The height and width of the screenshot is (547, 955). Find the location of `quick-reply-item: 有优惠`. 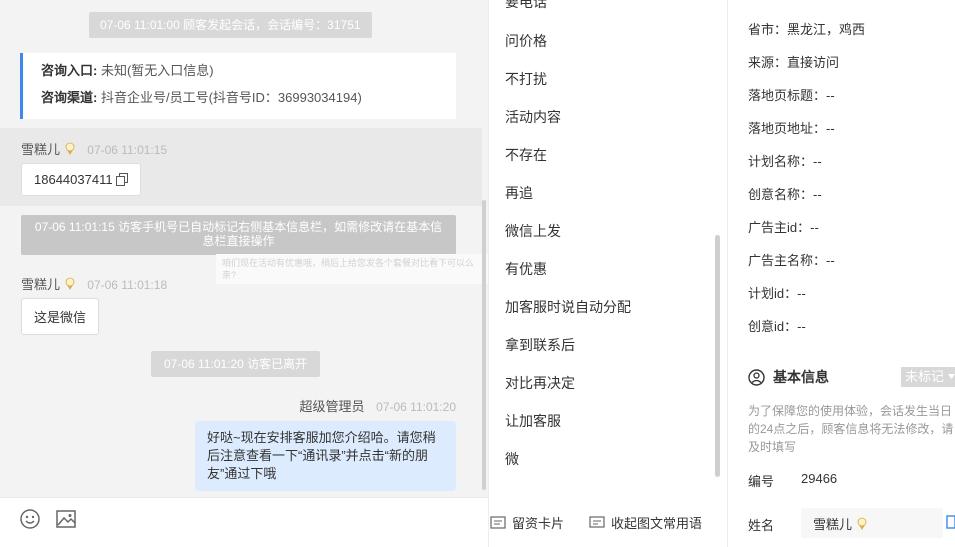

quick-reply-item: 有优惠 is located at coordinates (526, 269).